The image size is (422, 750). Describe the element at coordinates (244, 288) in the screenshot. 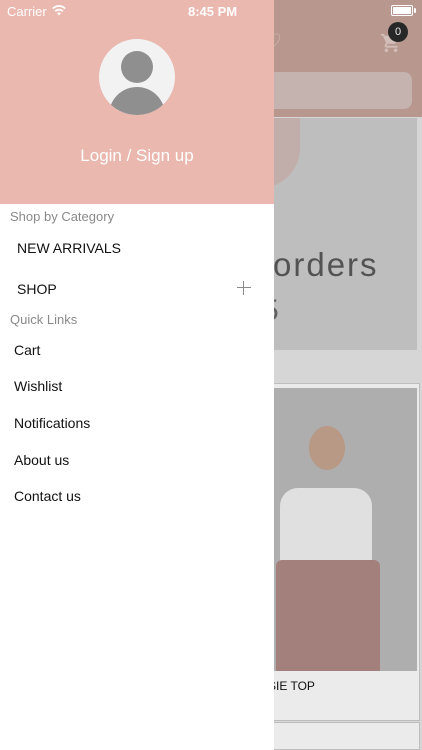

I see `expand-plus-icon` at that location.